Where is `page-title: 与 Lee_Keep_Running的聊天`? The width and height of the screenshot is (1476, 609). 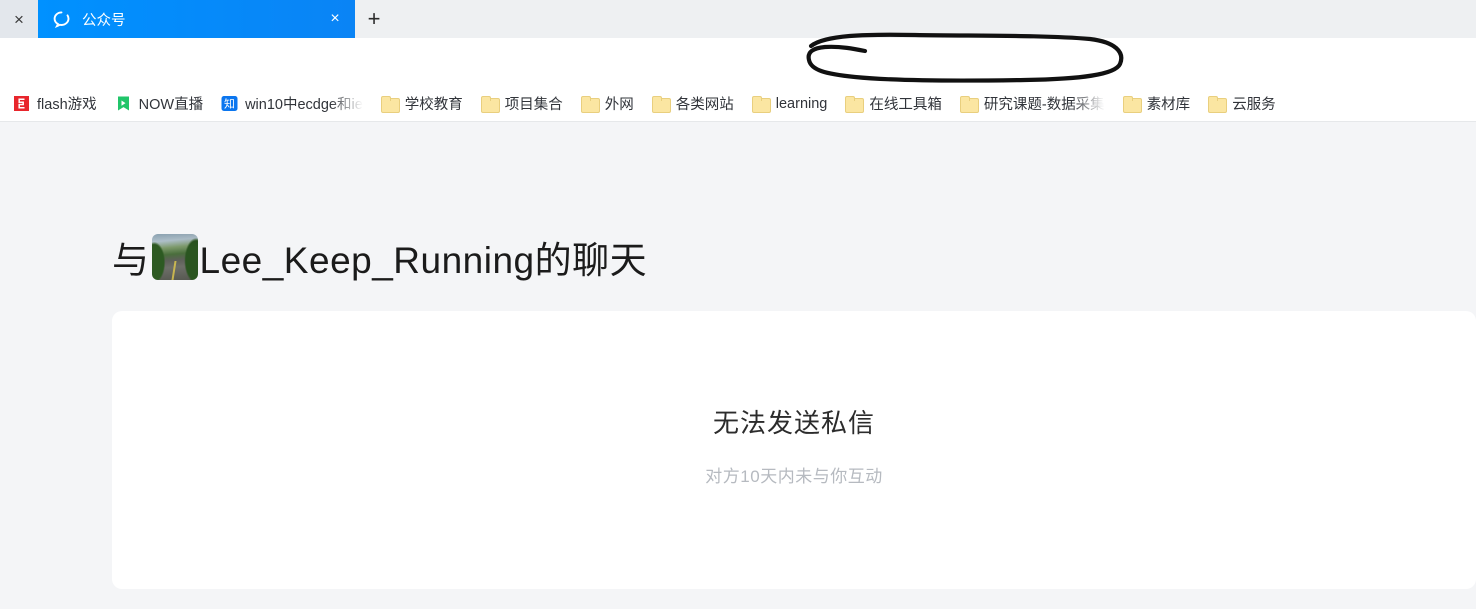 page-title: 与 Lee_Keep_Running的聊天 is located at coordinates (379, 257).